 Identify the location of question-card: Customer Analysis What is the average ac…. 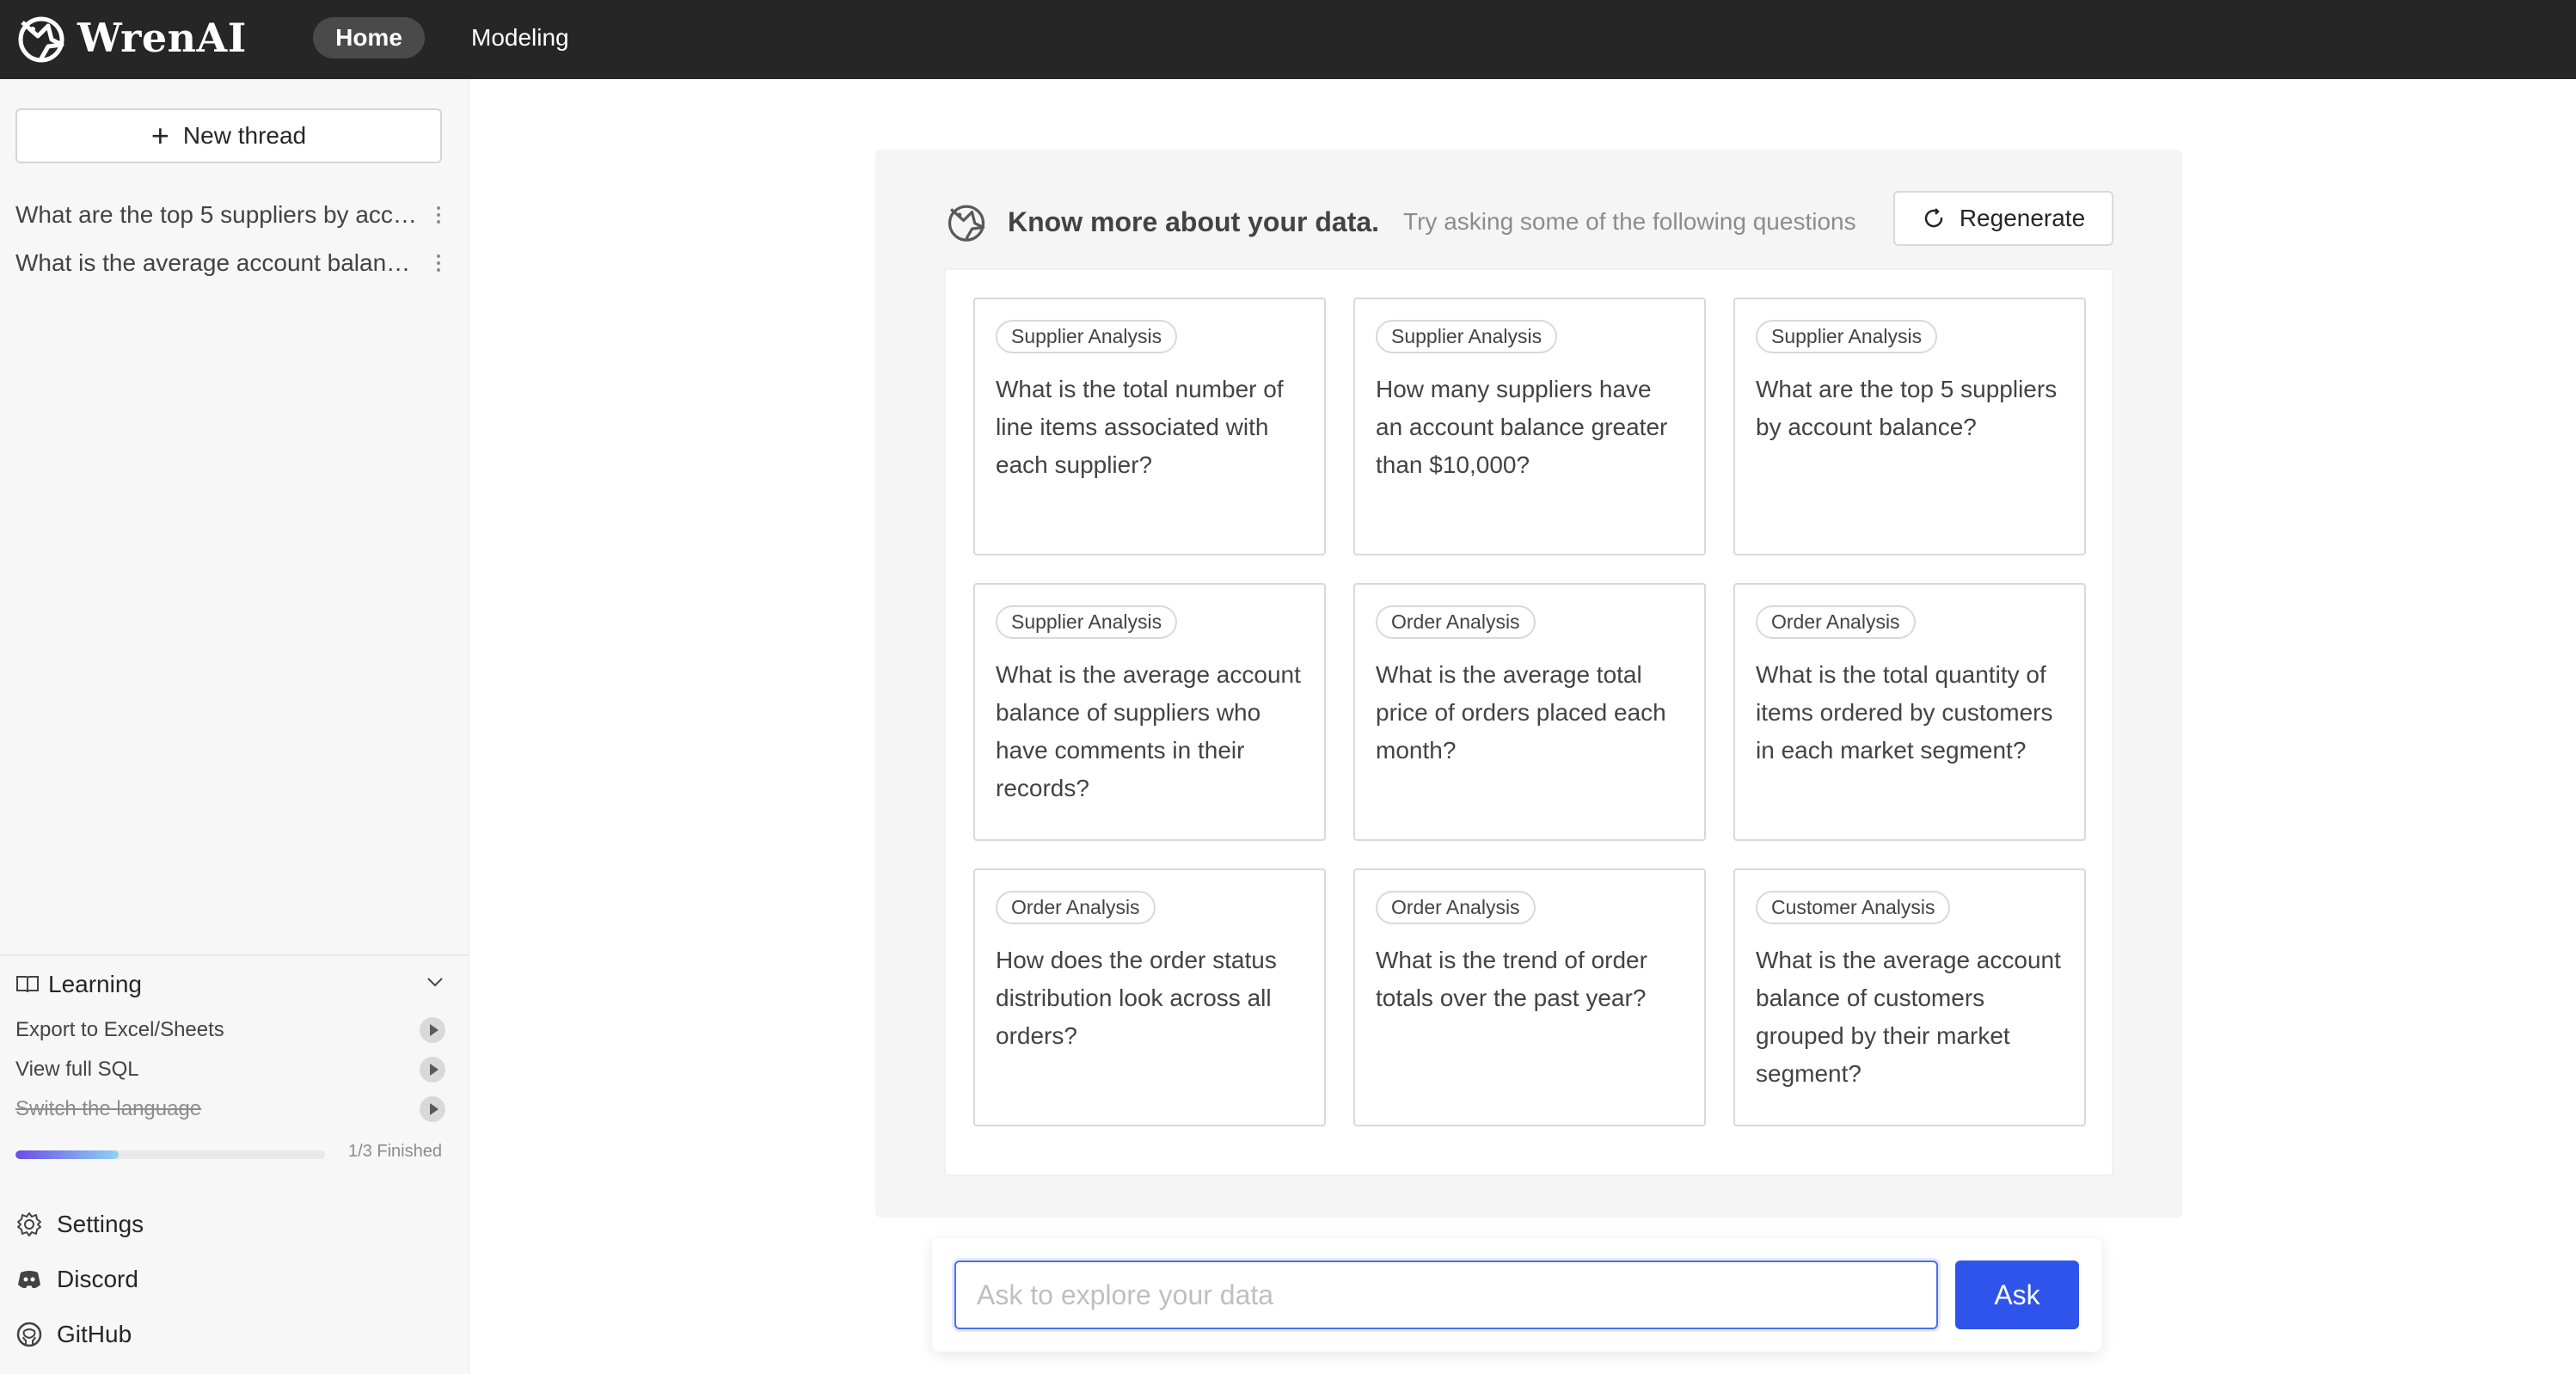
(1909, 997).